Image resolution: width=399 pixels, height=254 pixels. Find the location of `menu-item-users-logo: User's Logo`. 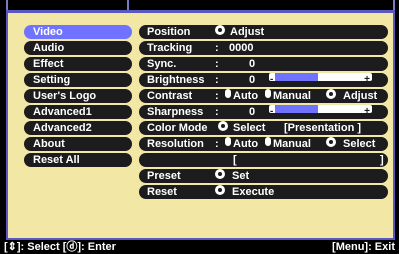

menu-item-users-logo: User's Logo is located at coordinates (78, 96).